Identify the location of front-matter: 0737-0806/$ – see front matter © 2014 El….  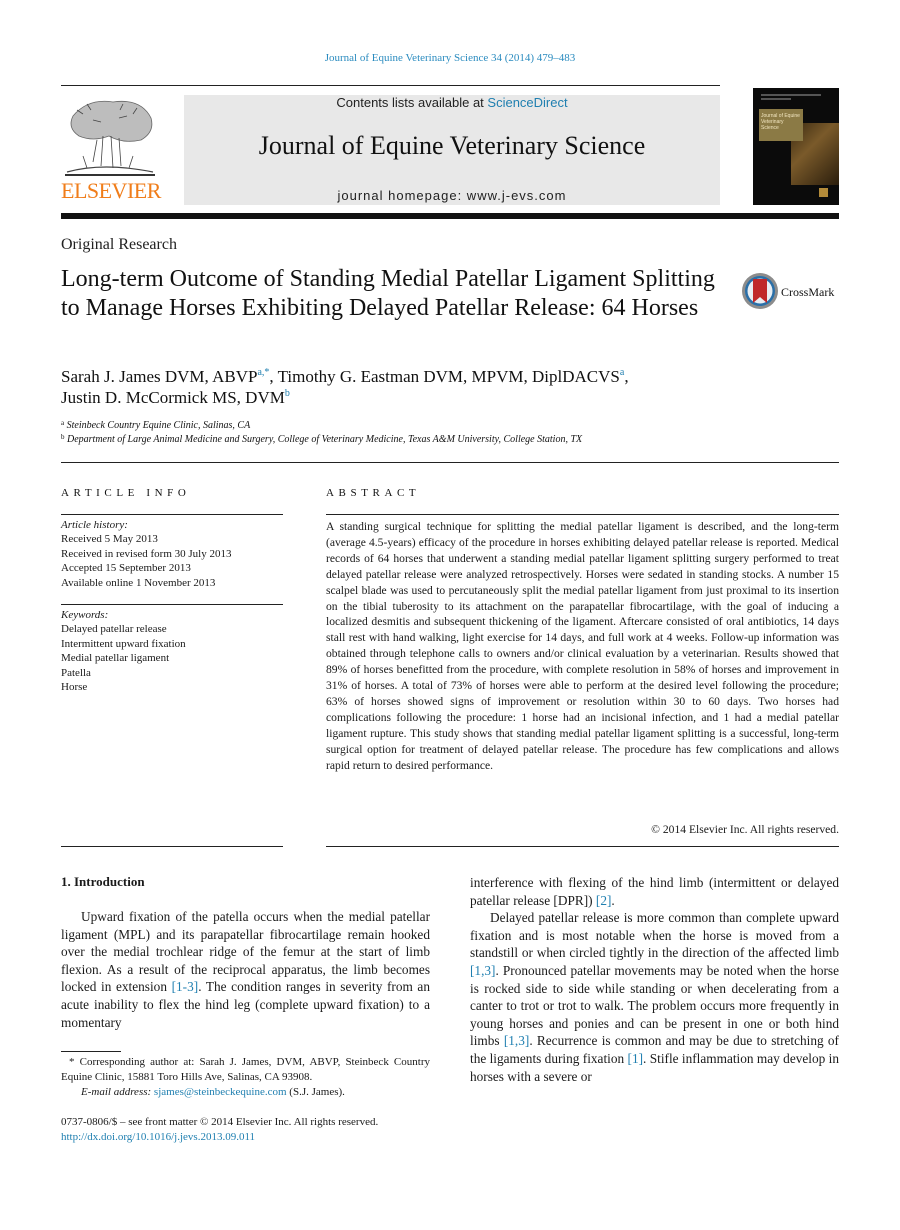
(251, 1130).